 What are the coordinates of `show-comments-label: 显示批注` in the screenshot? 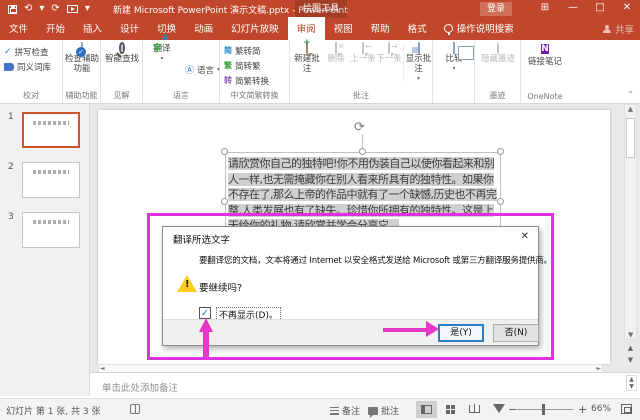 It's located at (418, 64).